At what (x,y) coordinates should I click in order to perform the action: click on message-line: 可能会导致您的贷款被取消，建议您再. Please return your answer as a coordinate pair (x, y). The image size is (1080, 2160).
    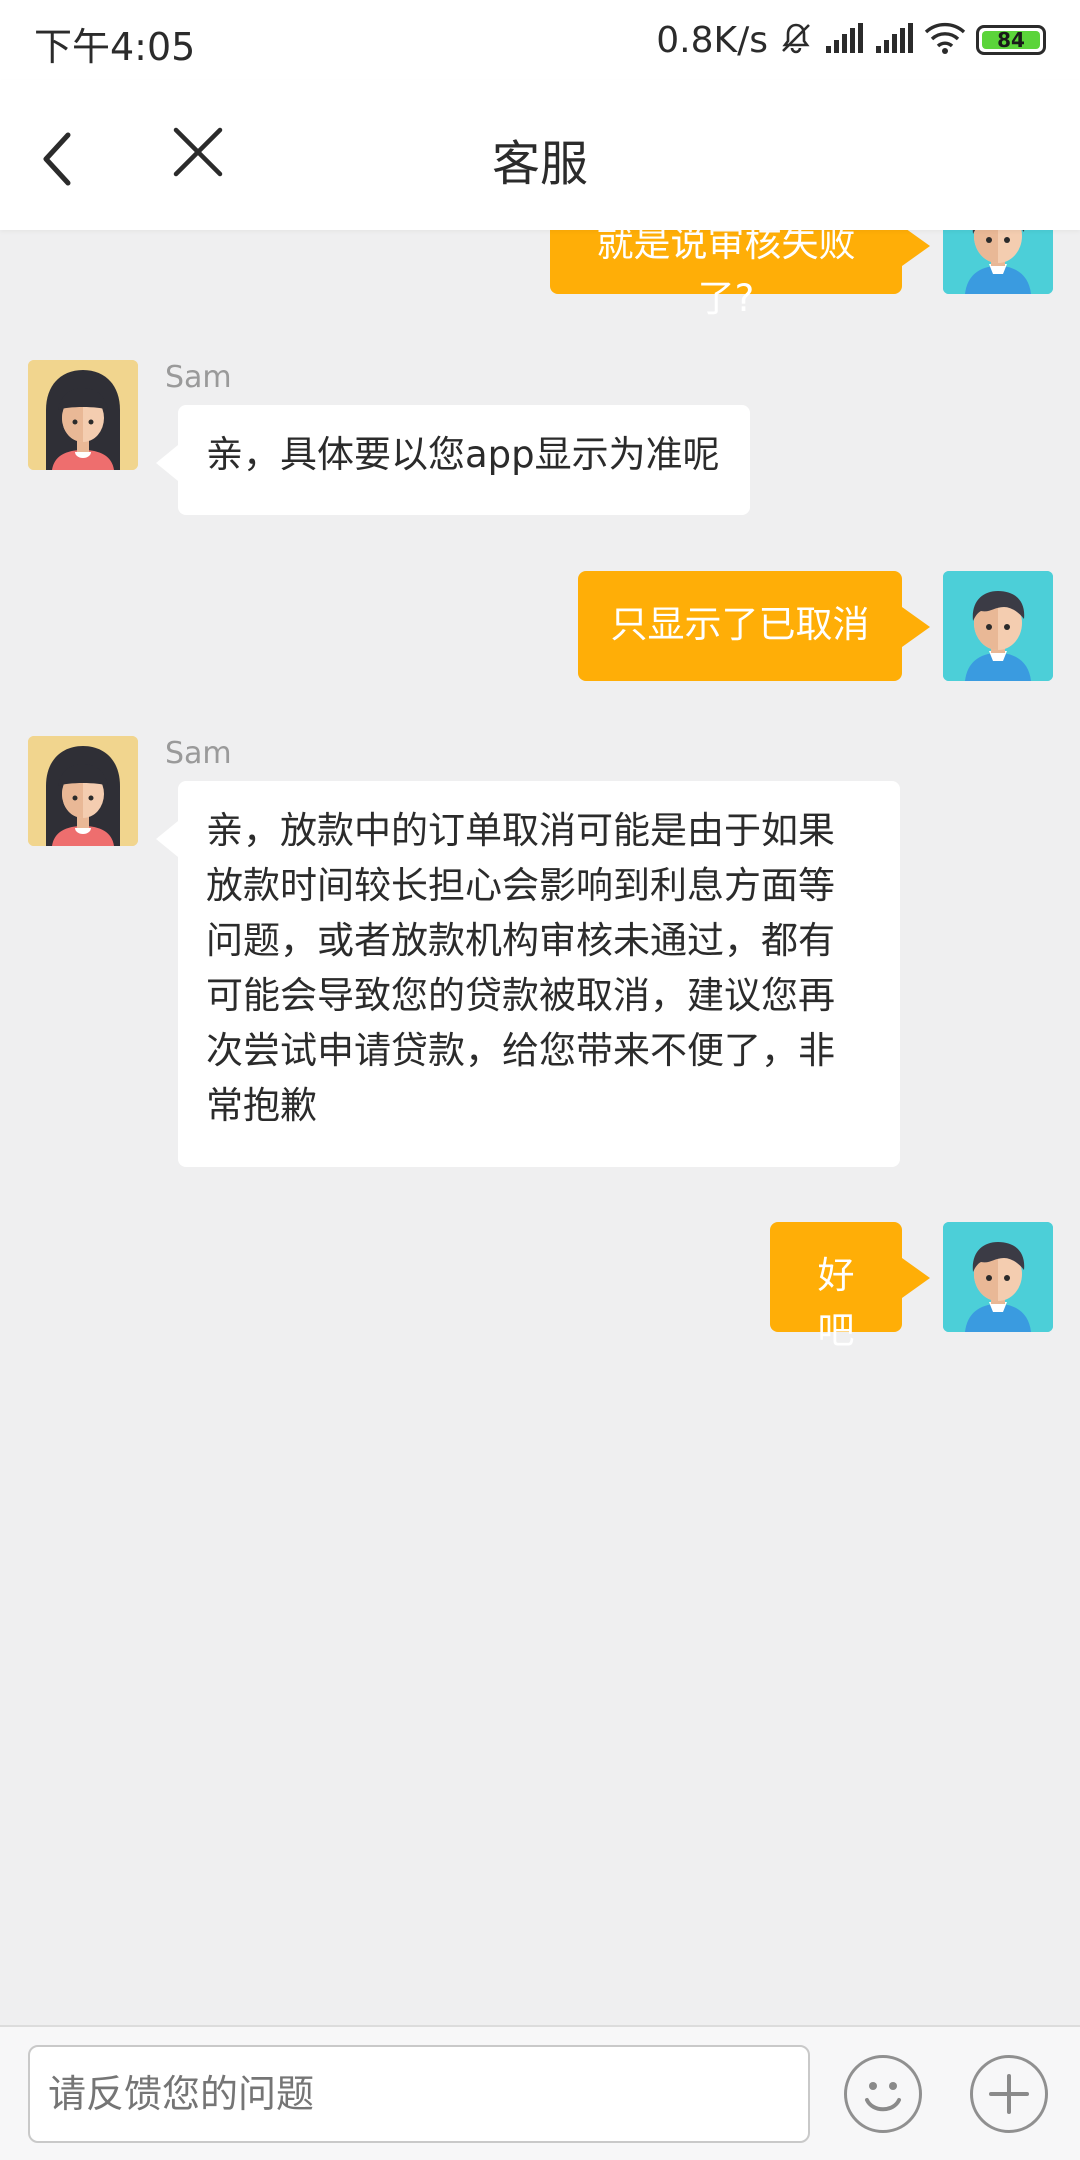
    Looking at the image, I should click on (520, 995).